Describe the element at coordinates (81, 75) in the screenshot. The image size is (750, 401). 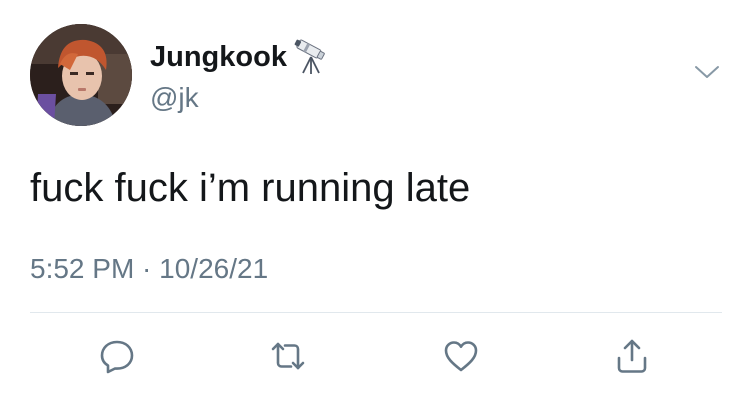
I see `avatar` at that location.